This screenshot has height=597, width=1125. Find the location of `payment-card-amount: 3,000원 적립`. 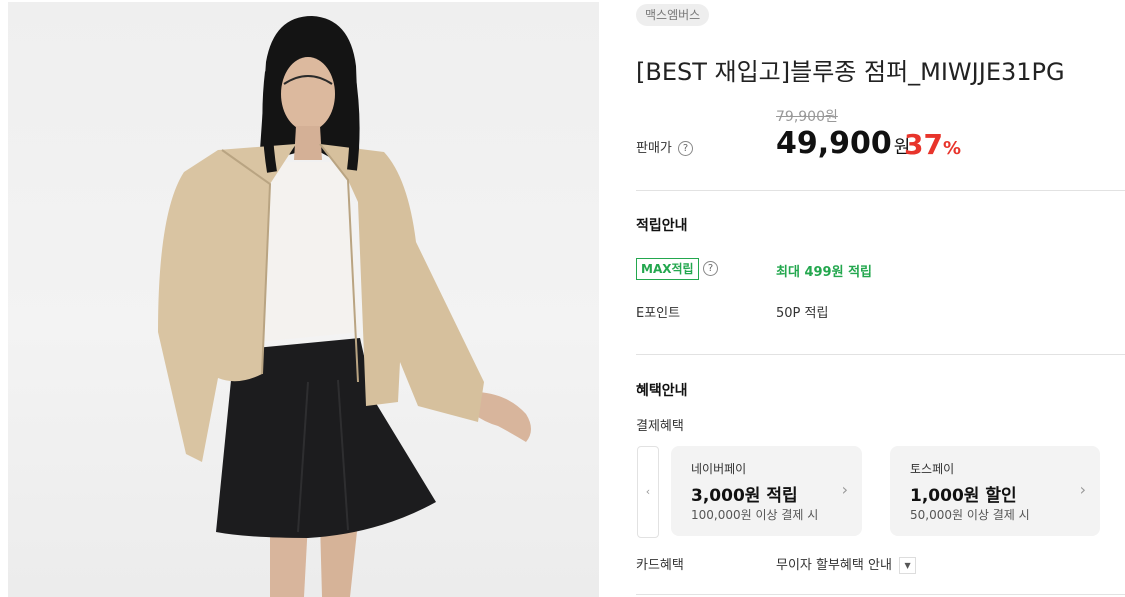

payment-card-amount: 3,000원 적립 is located at coordinates (744, 496).